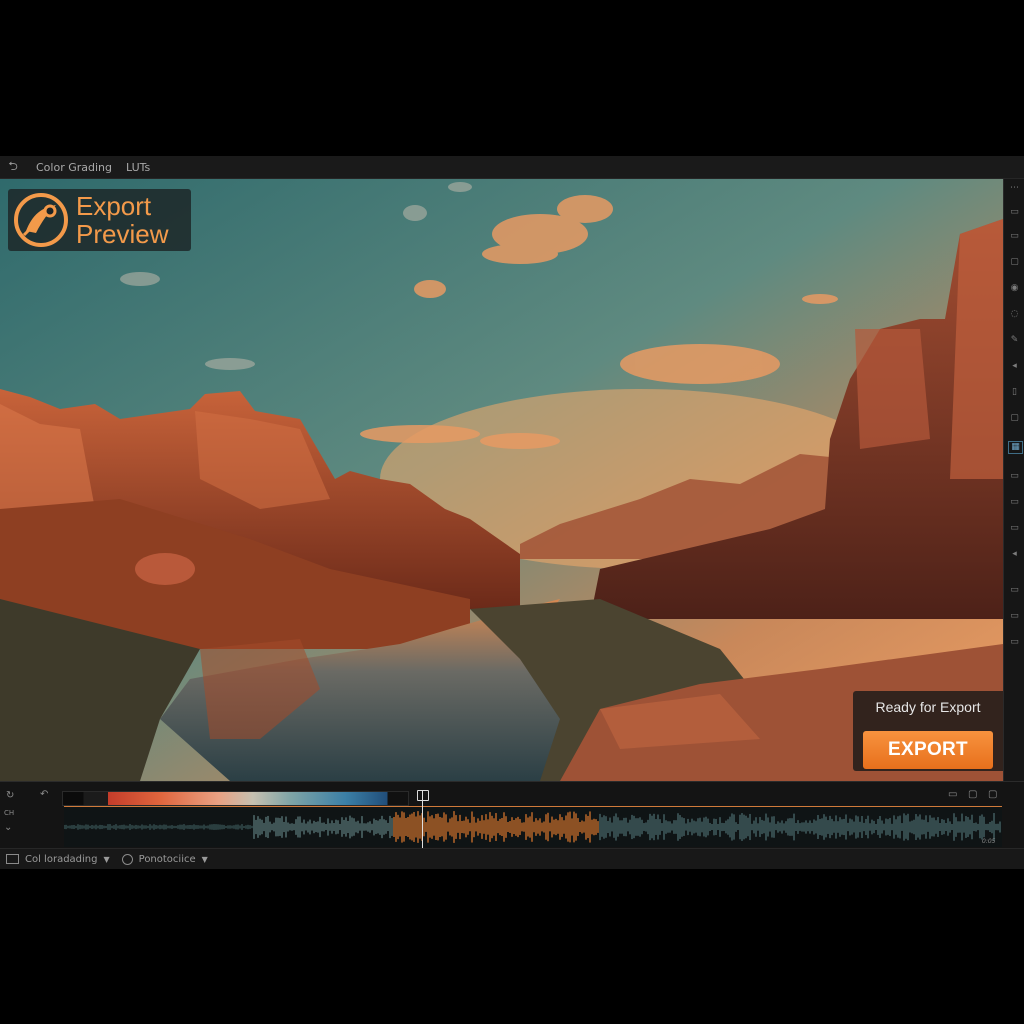 The height and width of the screenshot is (1024, 1024). I want to click on tool-curves-icon: ▭, so click(1014, 212).